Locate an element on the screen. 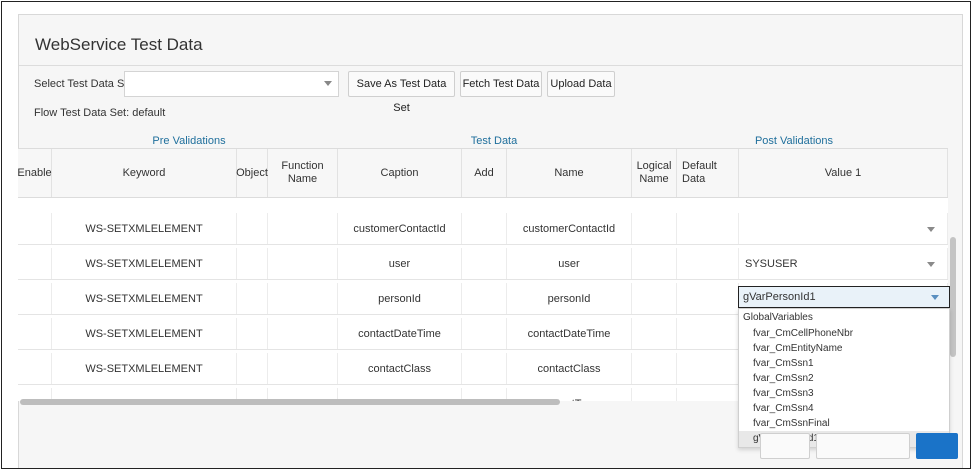 This screenshot has height=471, width=974. page-title: WebService Test Data is located at coordinates (119, 44).